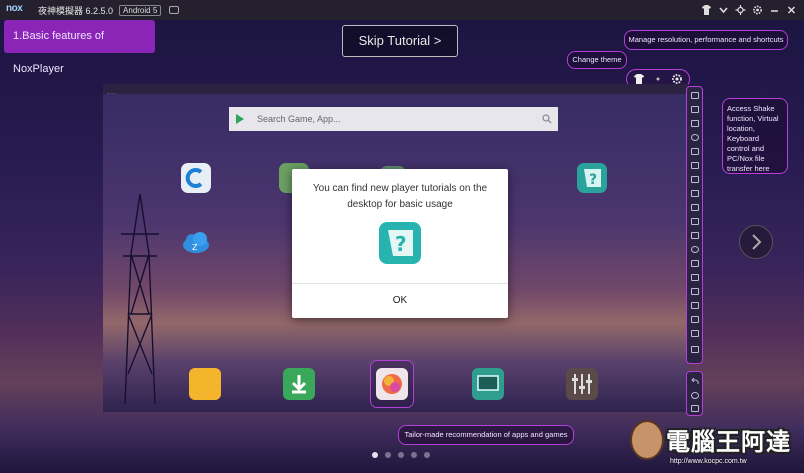 This screenshot has height=473, width=804. What do you see at coordinates (695, 137) in the screenshot?
I see `location-icon` at bounding box center [695, 137].